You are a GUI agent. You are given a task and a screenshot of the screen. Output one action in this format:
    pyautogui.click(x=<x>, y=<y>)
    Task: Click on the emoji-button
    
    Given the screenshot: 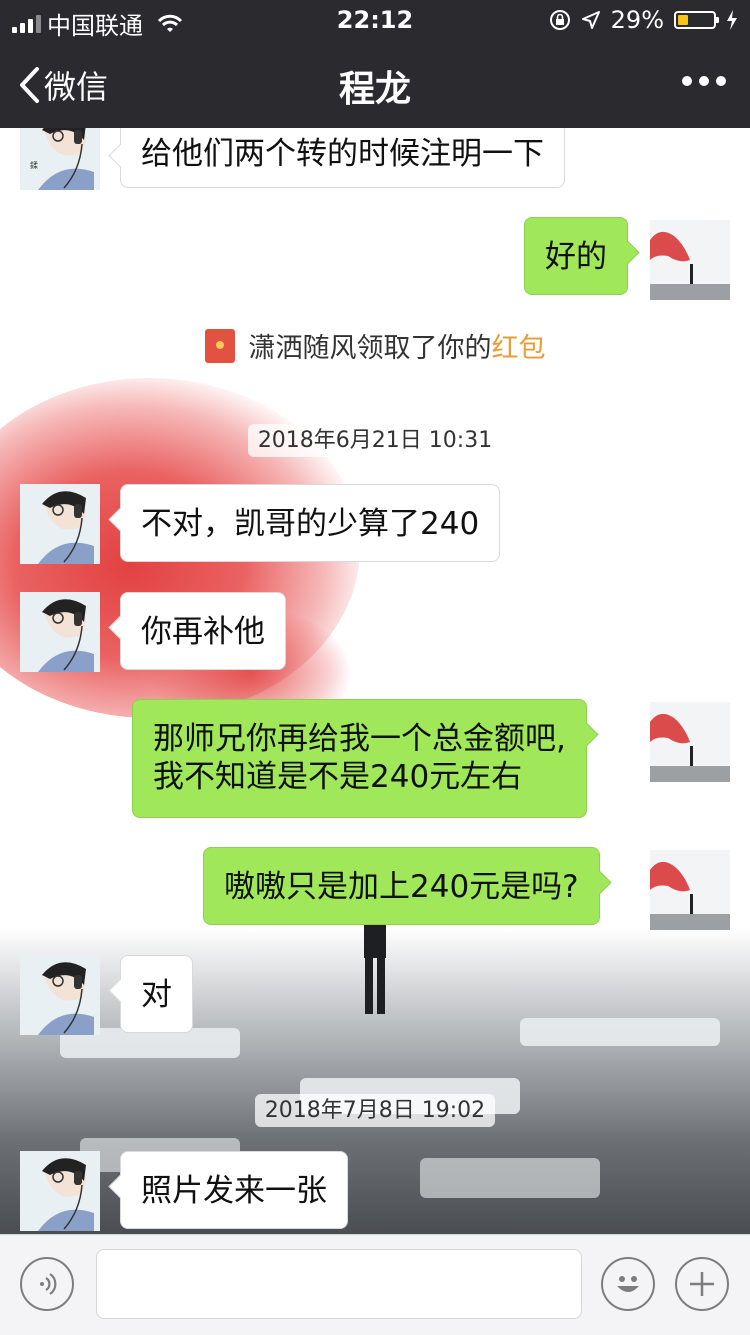 What is the action you would take?
    pyautogui.click(x=628, y=1284)
    